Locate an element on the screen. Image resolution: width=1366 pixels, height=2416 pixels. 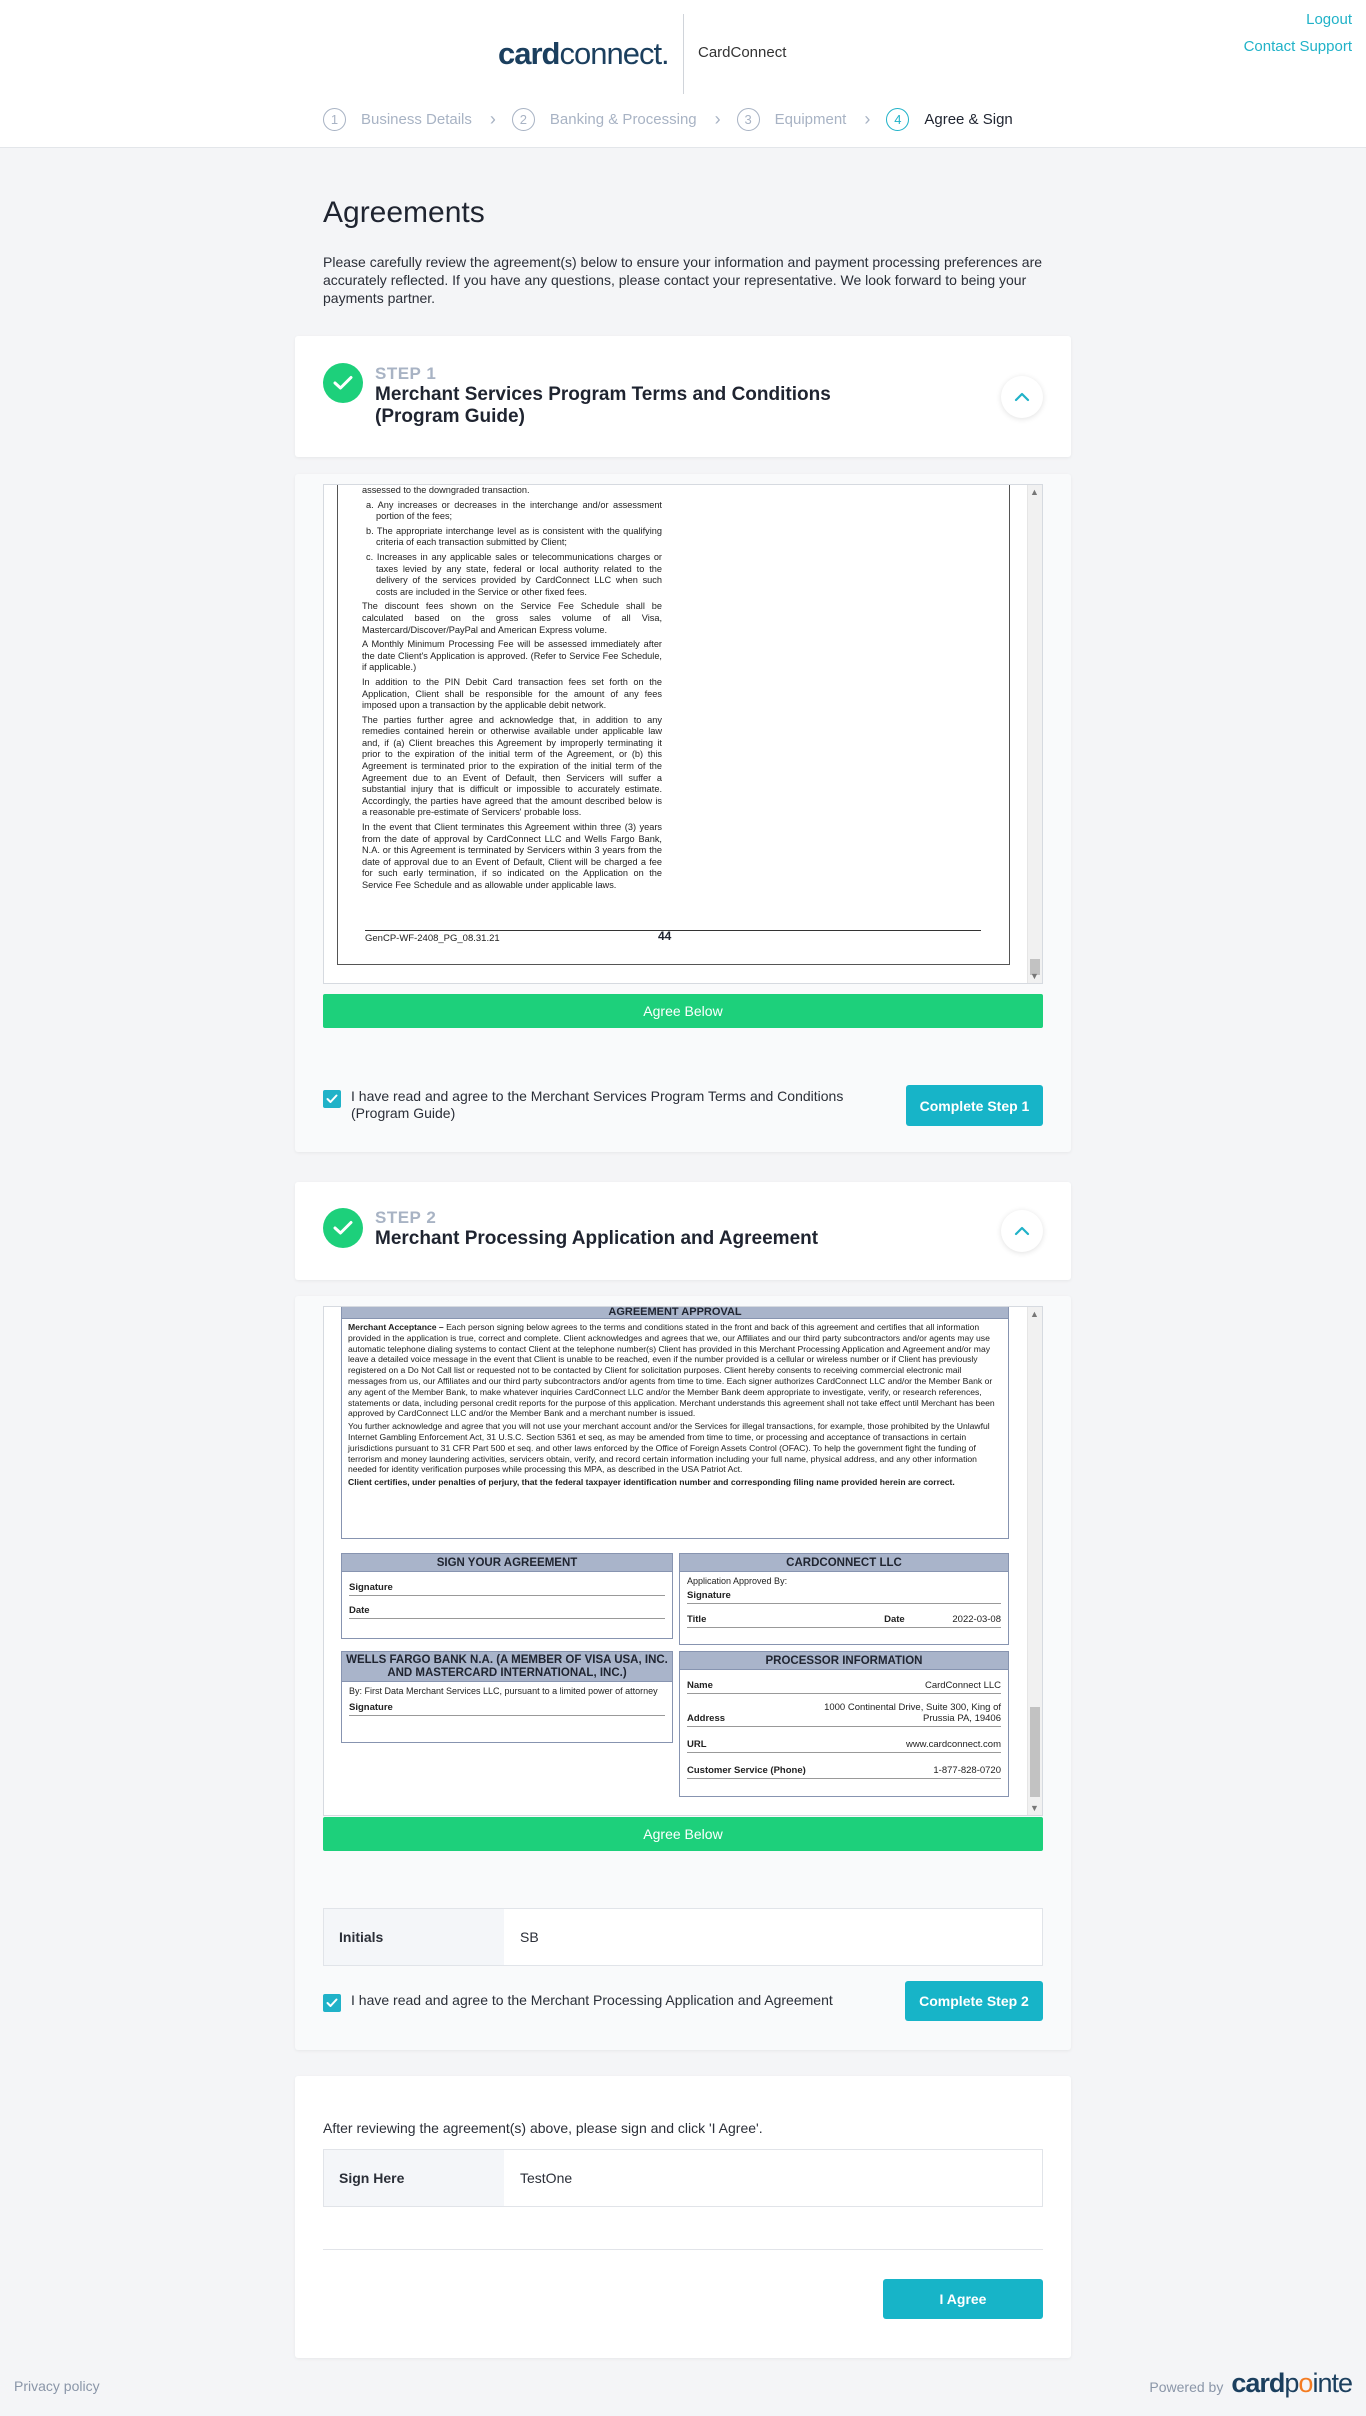
logo-part: card is located at coordinates (1258, 2383).